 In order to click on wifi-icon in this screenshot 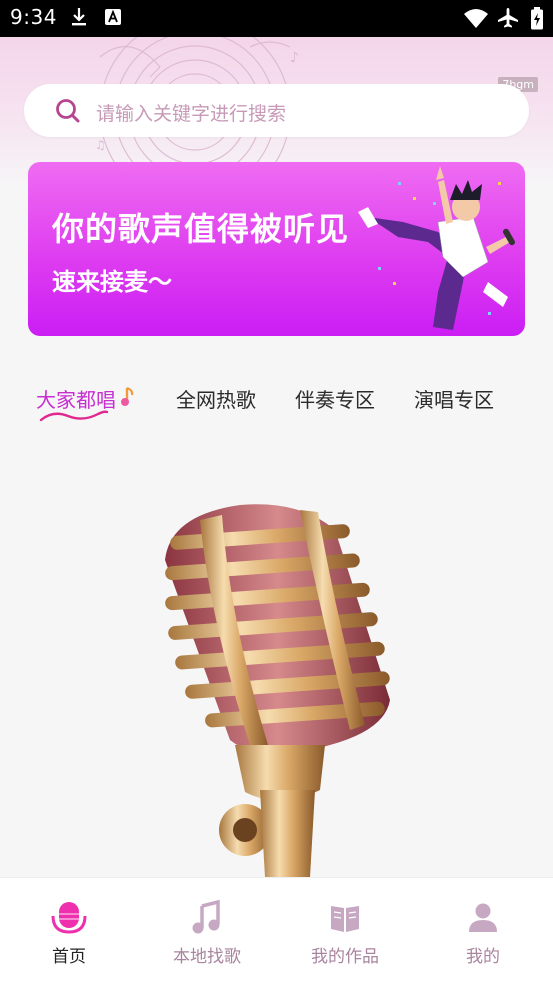, I will do `click(476, 20)`.